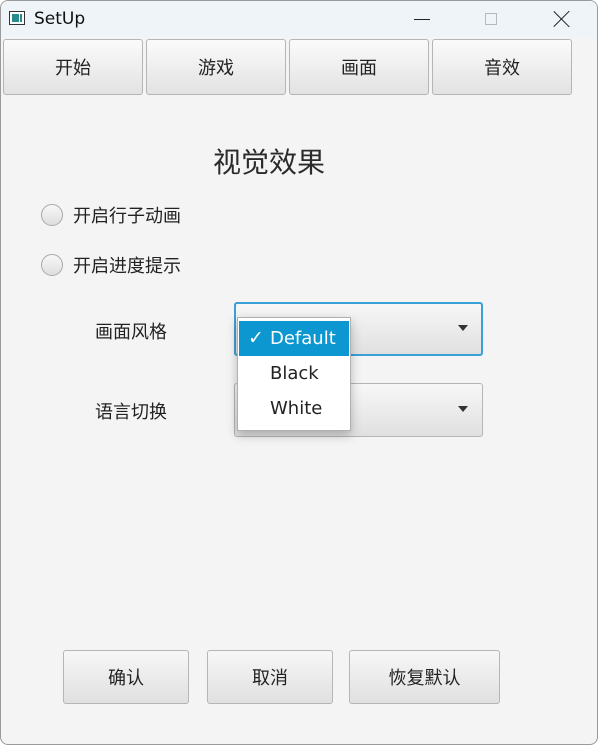 The width and height of the screenshot is (598, 745). I want to click on style-label: 画面风格, so click(131, 332).